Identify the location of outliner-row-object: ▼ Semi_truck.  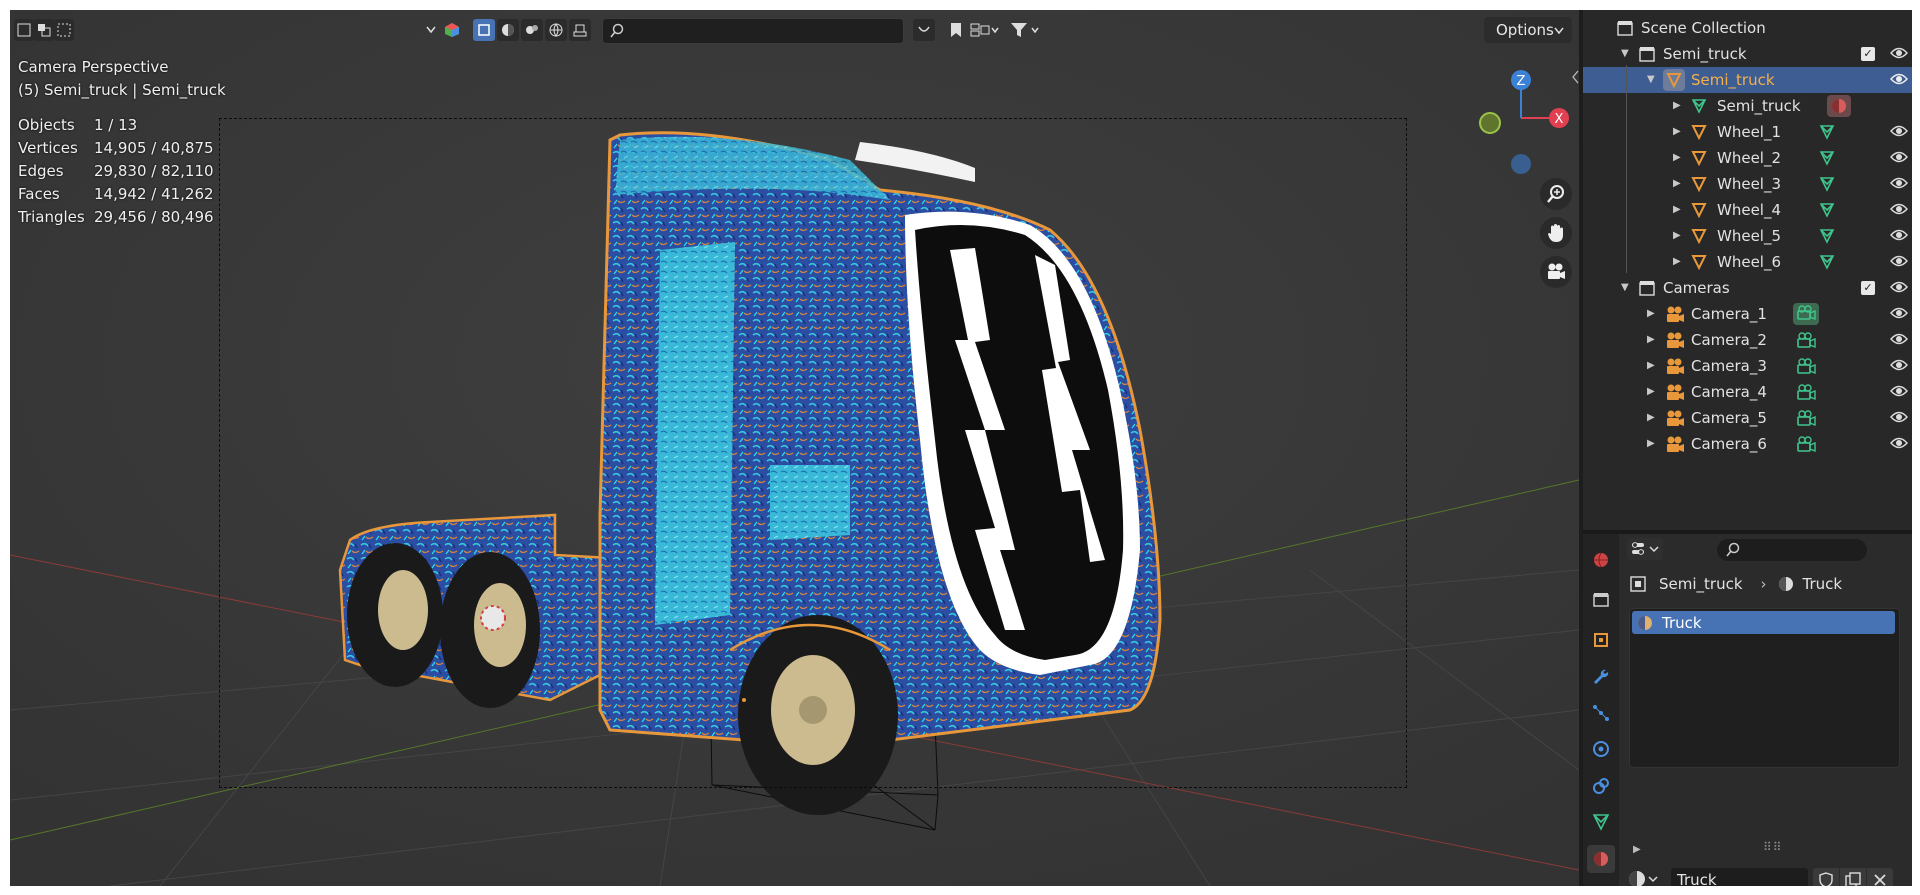
(1747, 80).